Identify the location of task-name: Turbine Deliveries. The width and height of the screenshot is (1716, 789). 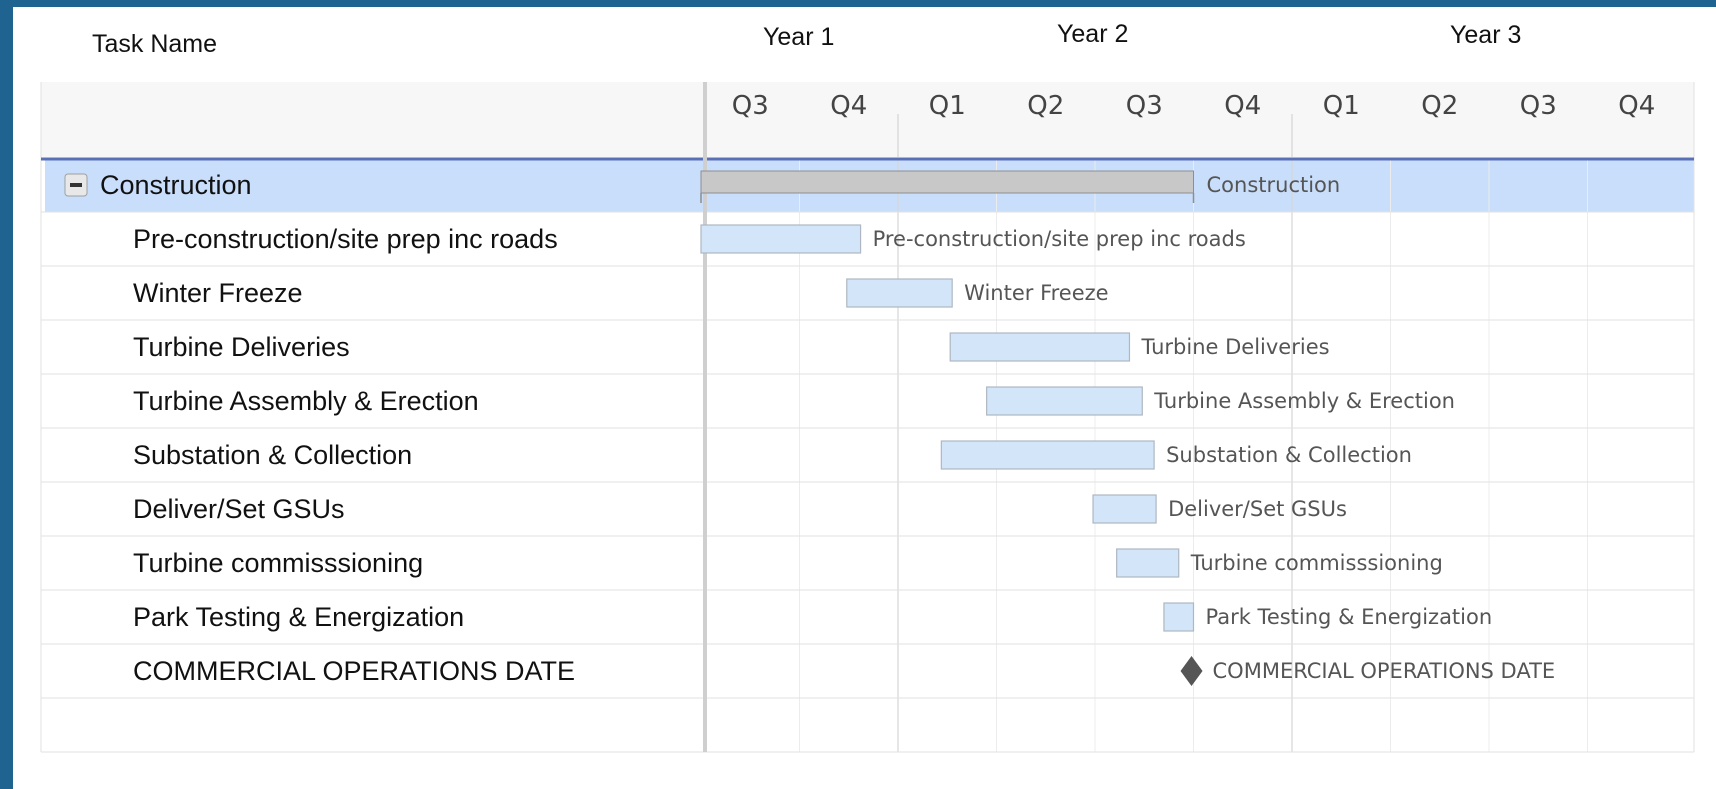
(241, 347).